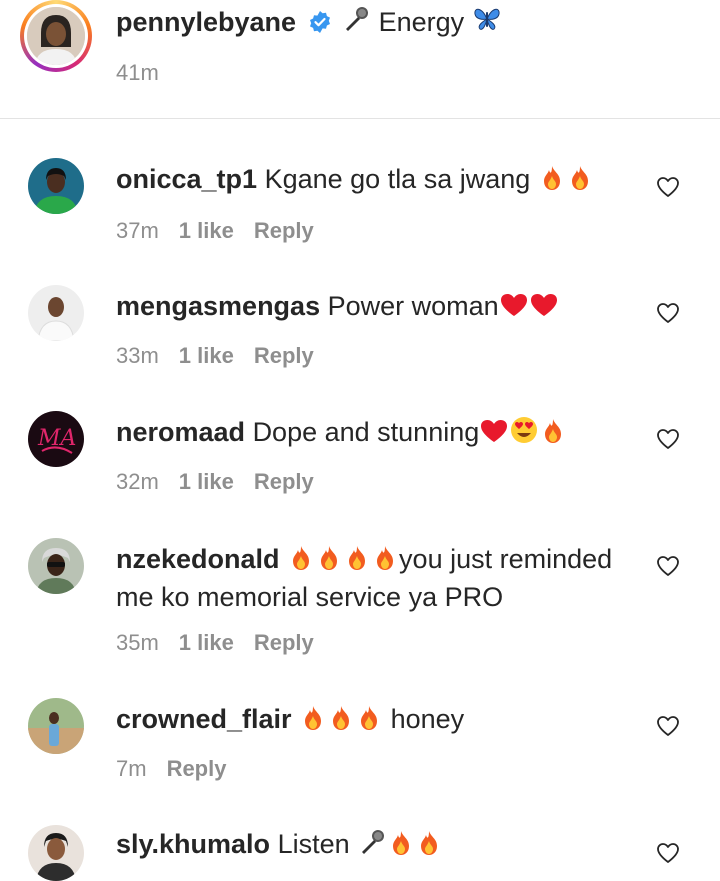 This screenshot has height=881, width=720. What do you see at coordinates (524, 434) in the screenshot?
I see `heart-eyes-emoji` at bounding box center [524, 434].